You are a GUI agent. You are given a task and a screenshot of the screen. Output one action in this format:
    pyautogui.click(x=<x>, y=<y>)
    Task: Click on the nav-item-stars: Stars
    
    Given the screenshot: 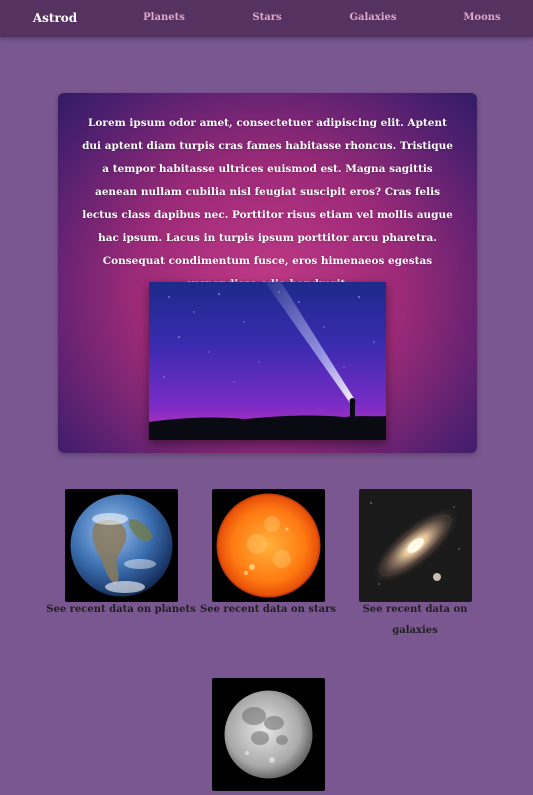 What is the action you would take?
    pyautogui.click(x=266, y=17)
    